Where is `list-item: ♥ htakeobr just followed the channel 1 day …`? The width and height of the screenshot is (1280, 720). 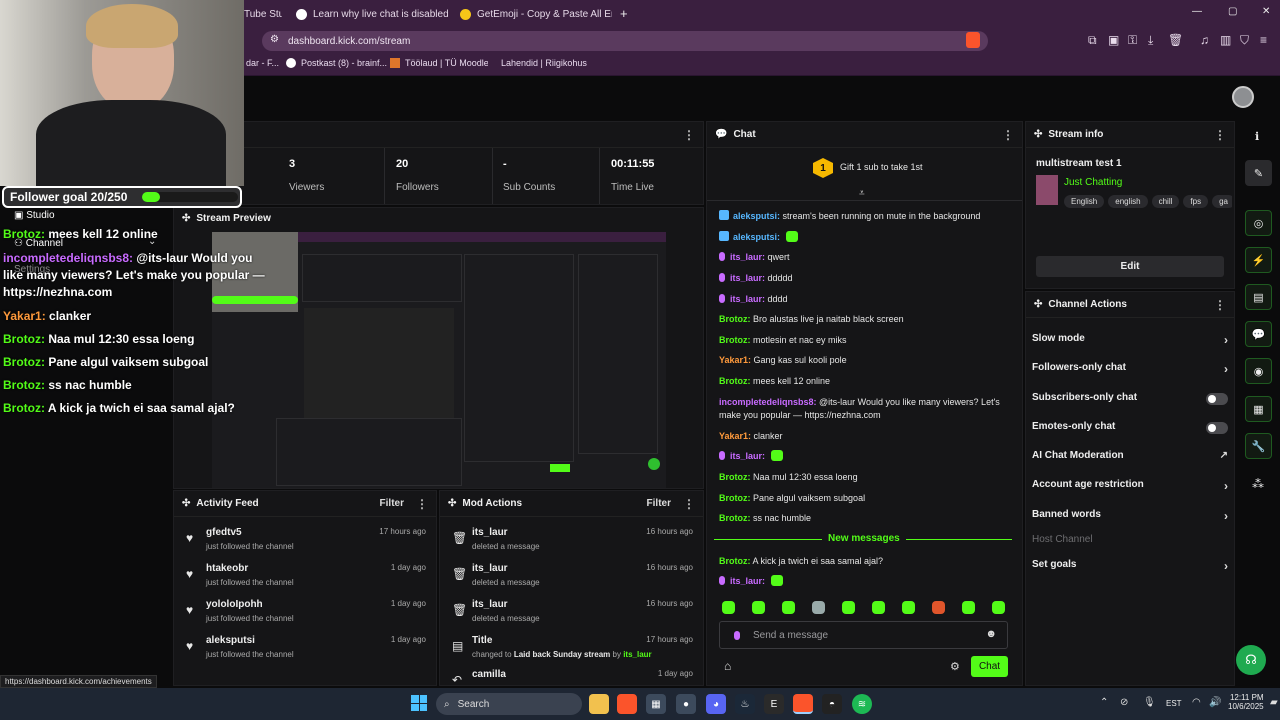
list-item: ♥ htakeobr just followed the channel 1 day … is located at coordinates (305, 579).